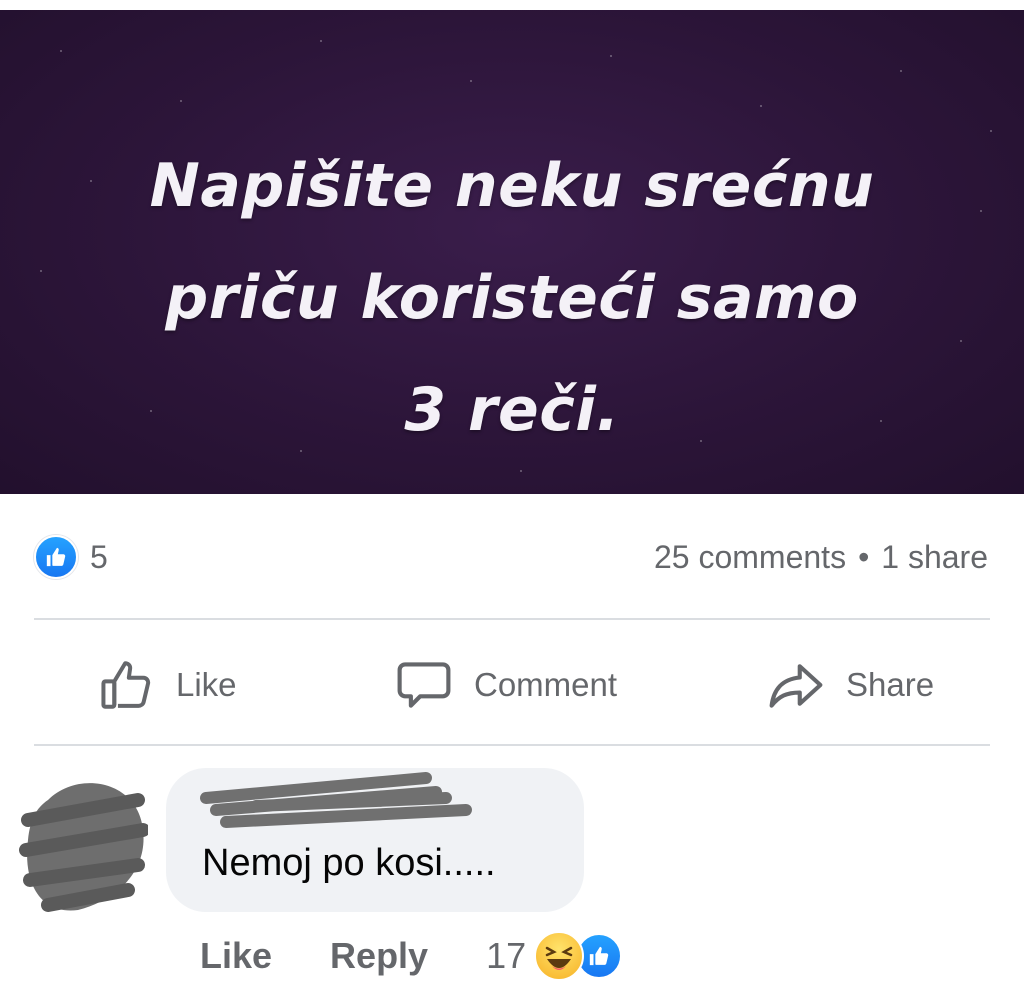 This screenshot has width=1024, height=992. What do you see at coordinates (336, 800) in the screenshot?
I see `redacted-name-scribble` at bounding box center [336, 800].